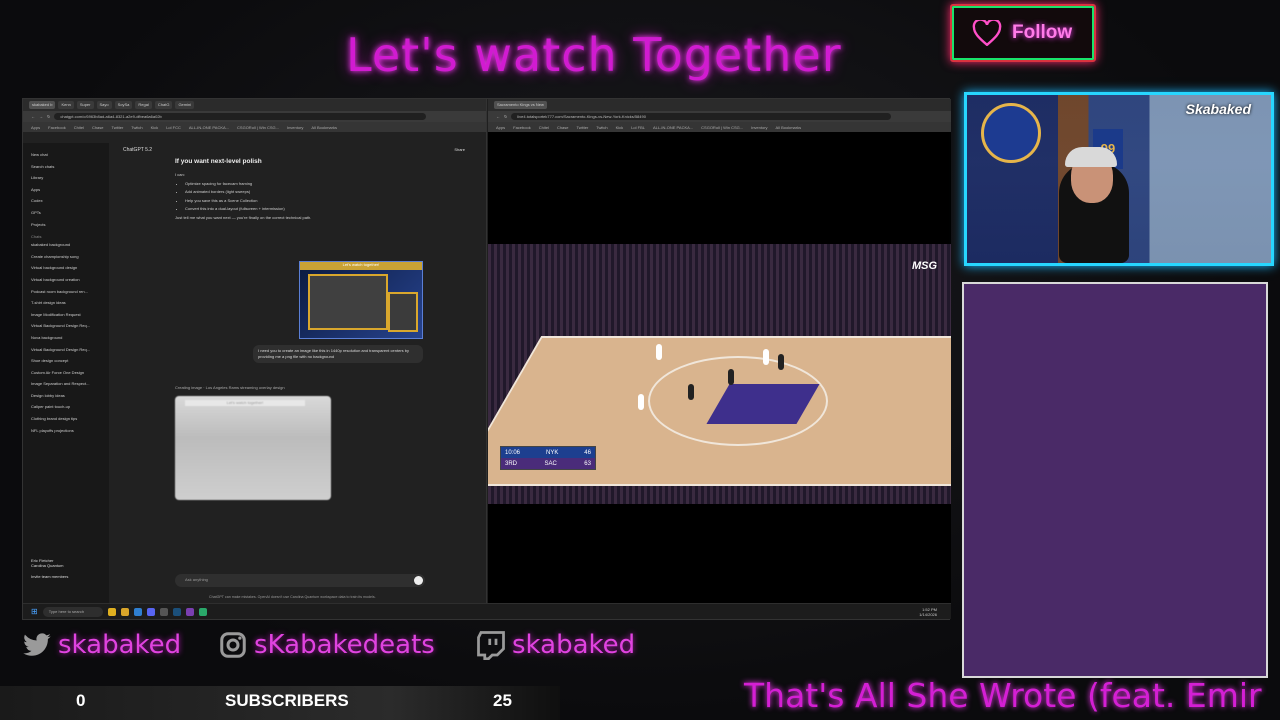 Image resolution: width=1280 pixels, height=720 pixels. I want to click on basketball-video-player: MSG 10:06 NYK 46 3RD SAC 63, so click(719, 374).